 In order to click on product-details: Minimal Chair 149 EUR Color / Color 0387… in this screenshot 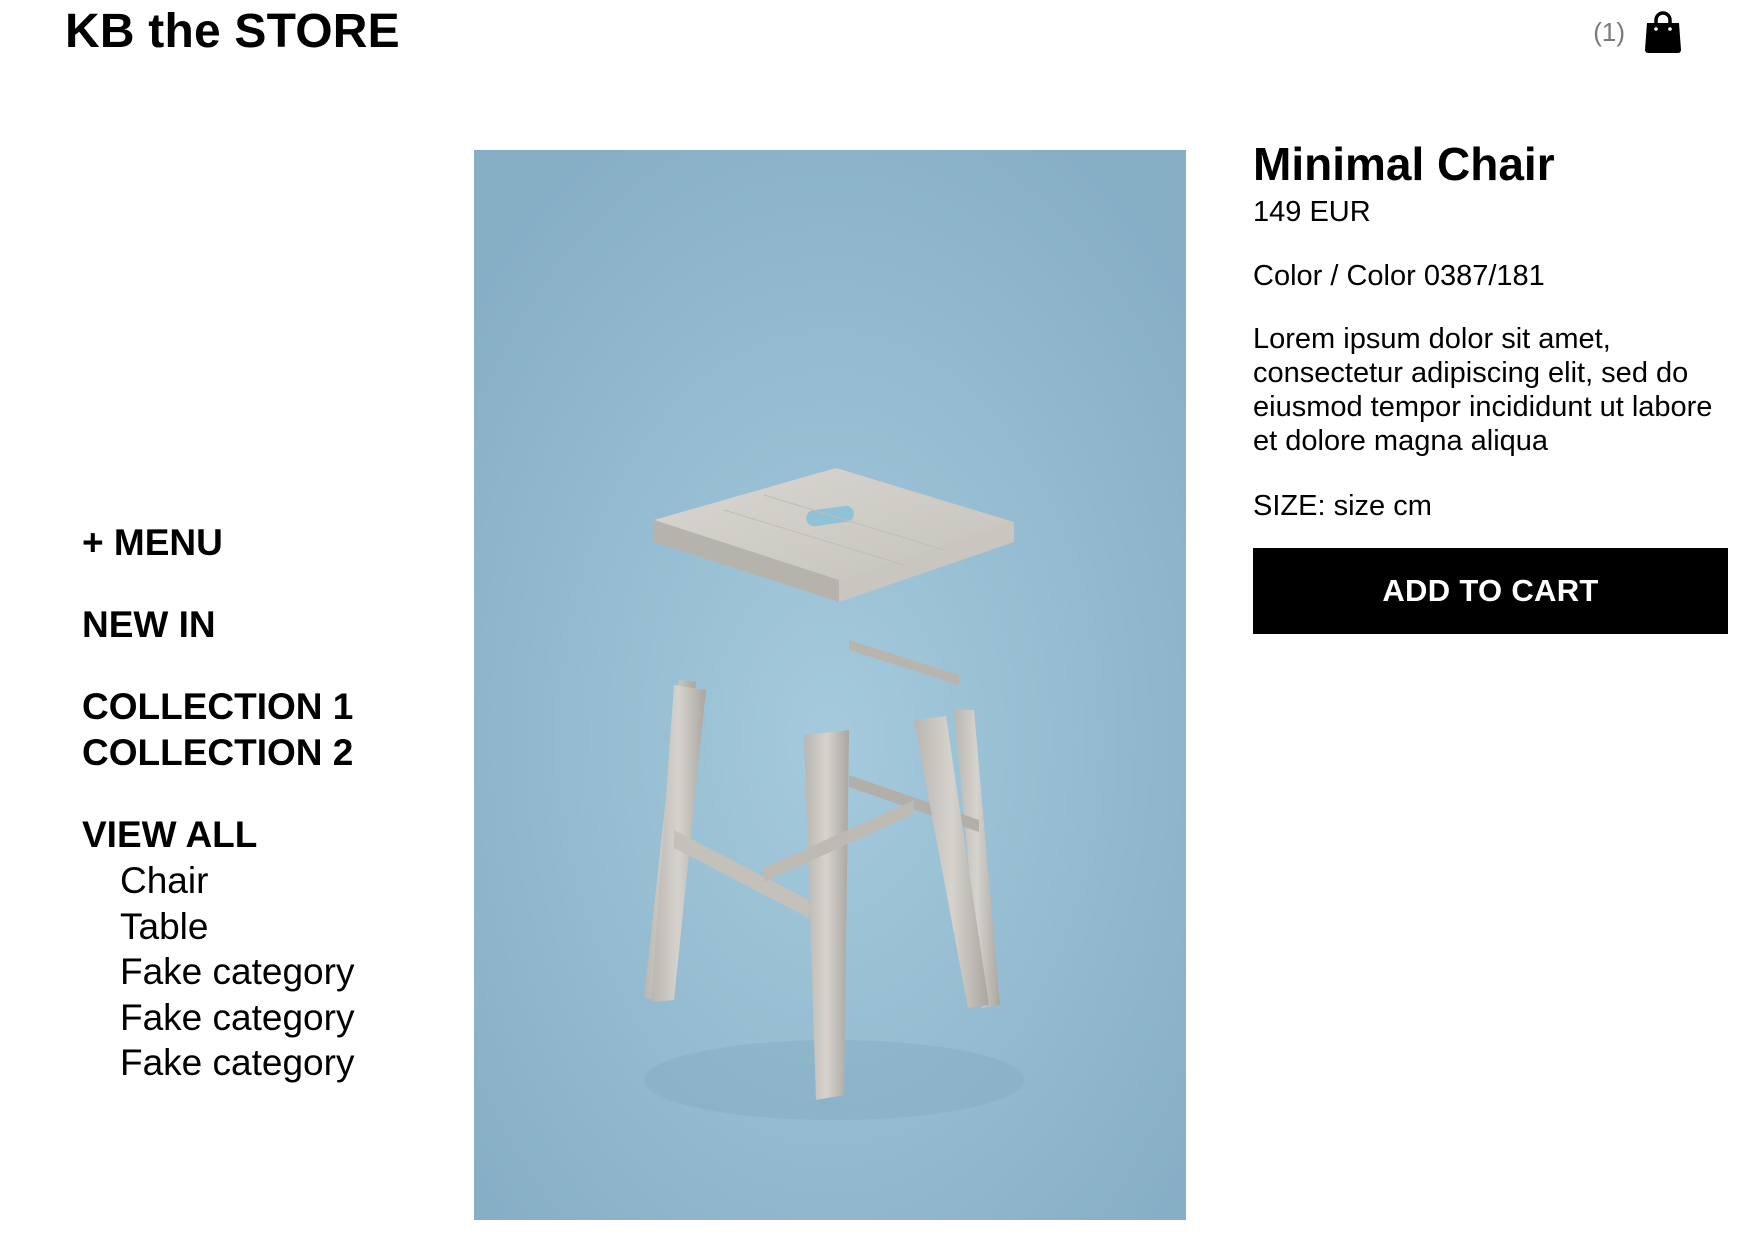, I will do `click(1493, 385)`.